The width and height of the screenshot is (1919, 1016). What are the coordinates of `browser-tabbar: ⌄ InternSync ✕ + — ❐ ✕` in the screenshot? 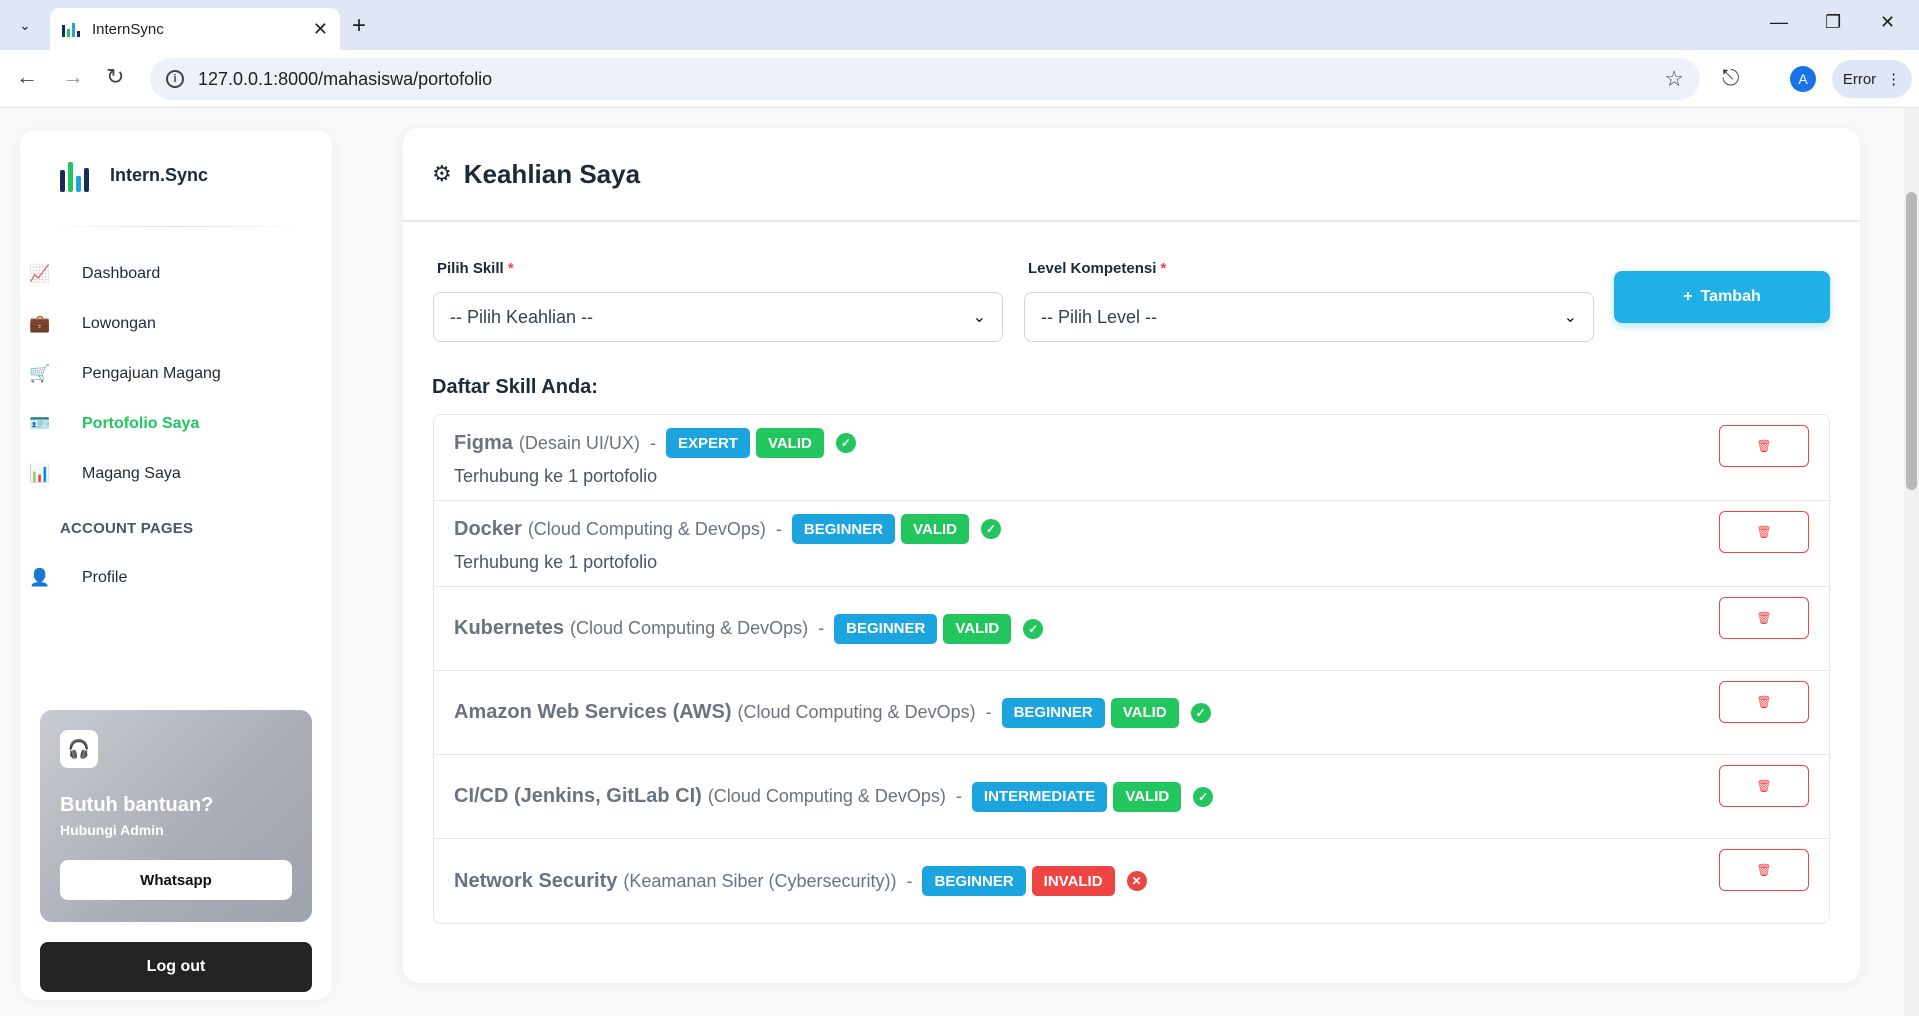 It's located at (959, 25).